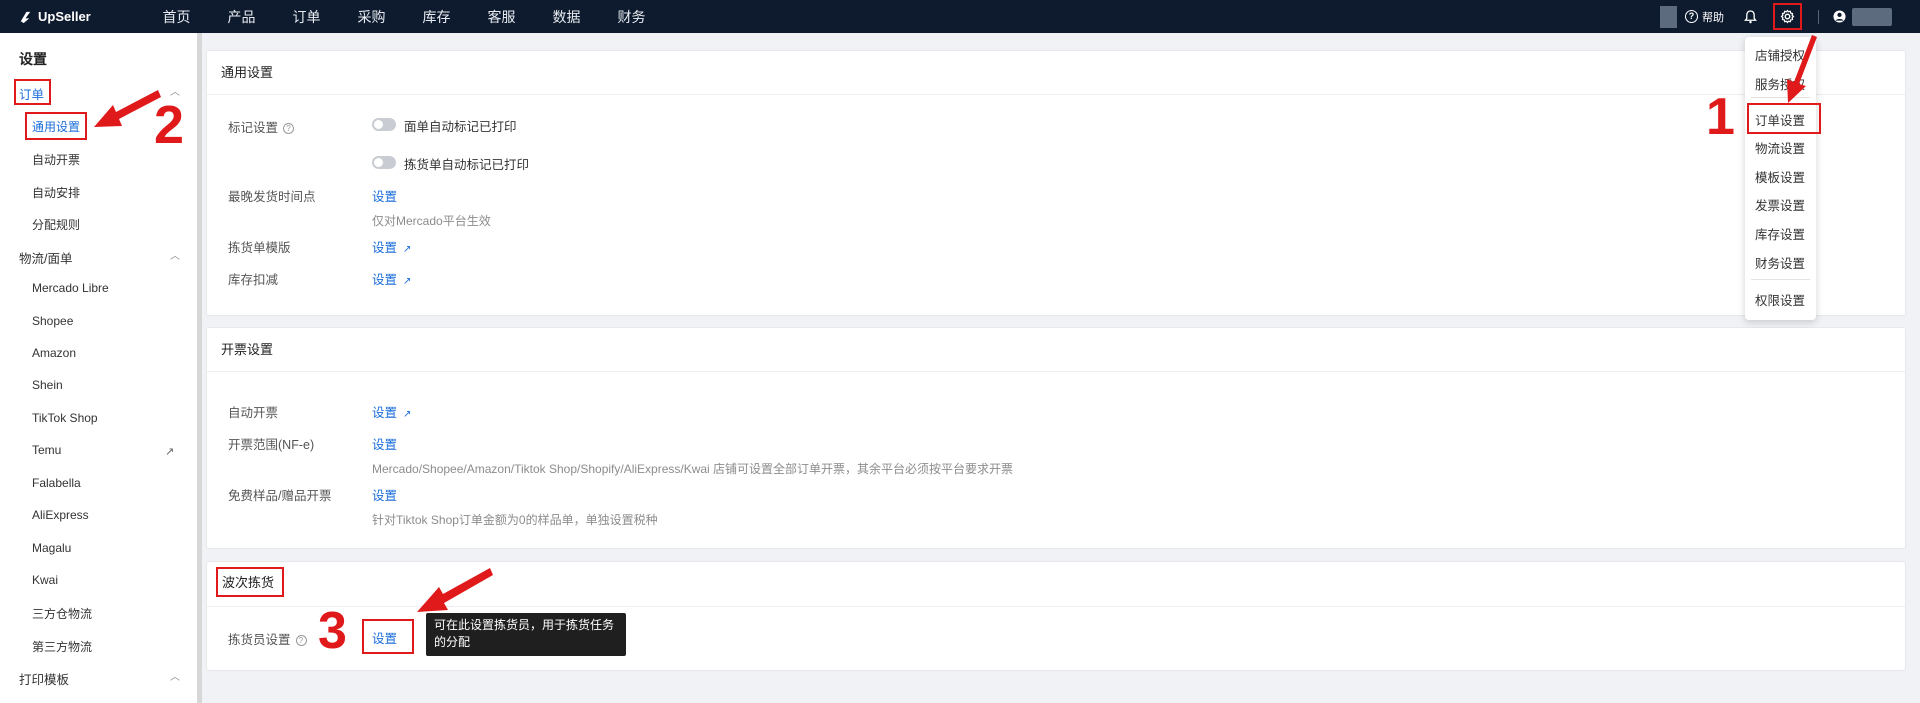 Image resolution: width=1920 pixels, height=703 pixels. What do you see at coordinates (1056, 584) in the screenshot?
I see `panel-title: 波次拣货` at bounding box center [1056, 584].